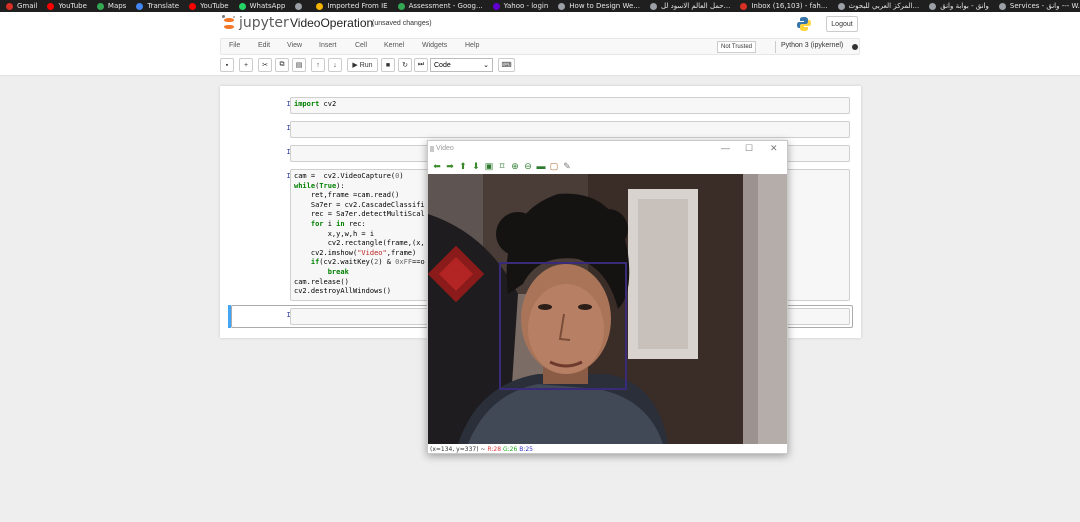 This screenshot has height=522, width=1080. What do you see at coordinates (486, 65) in the screenshot?
I see `chevron-down-icon: ⌄` at bounding box center [486, 65].